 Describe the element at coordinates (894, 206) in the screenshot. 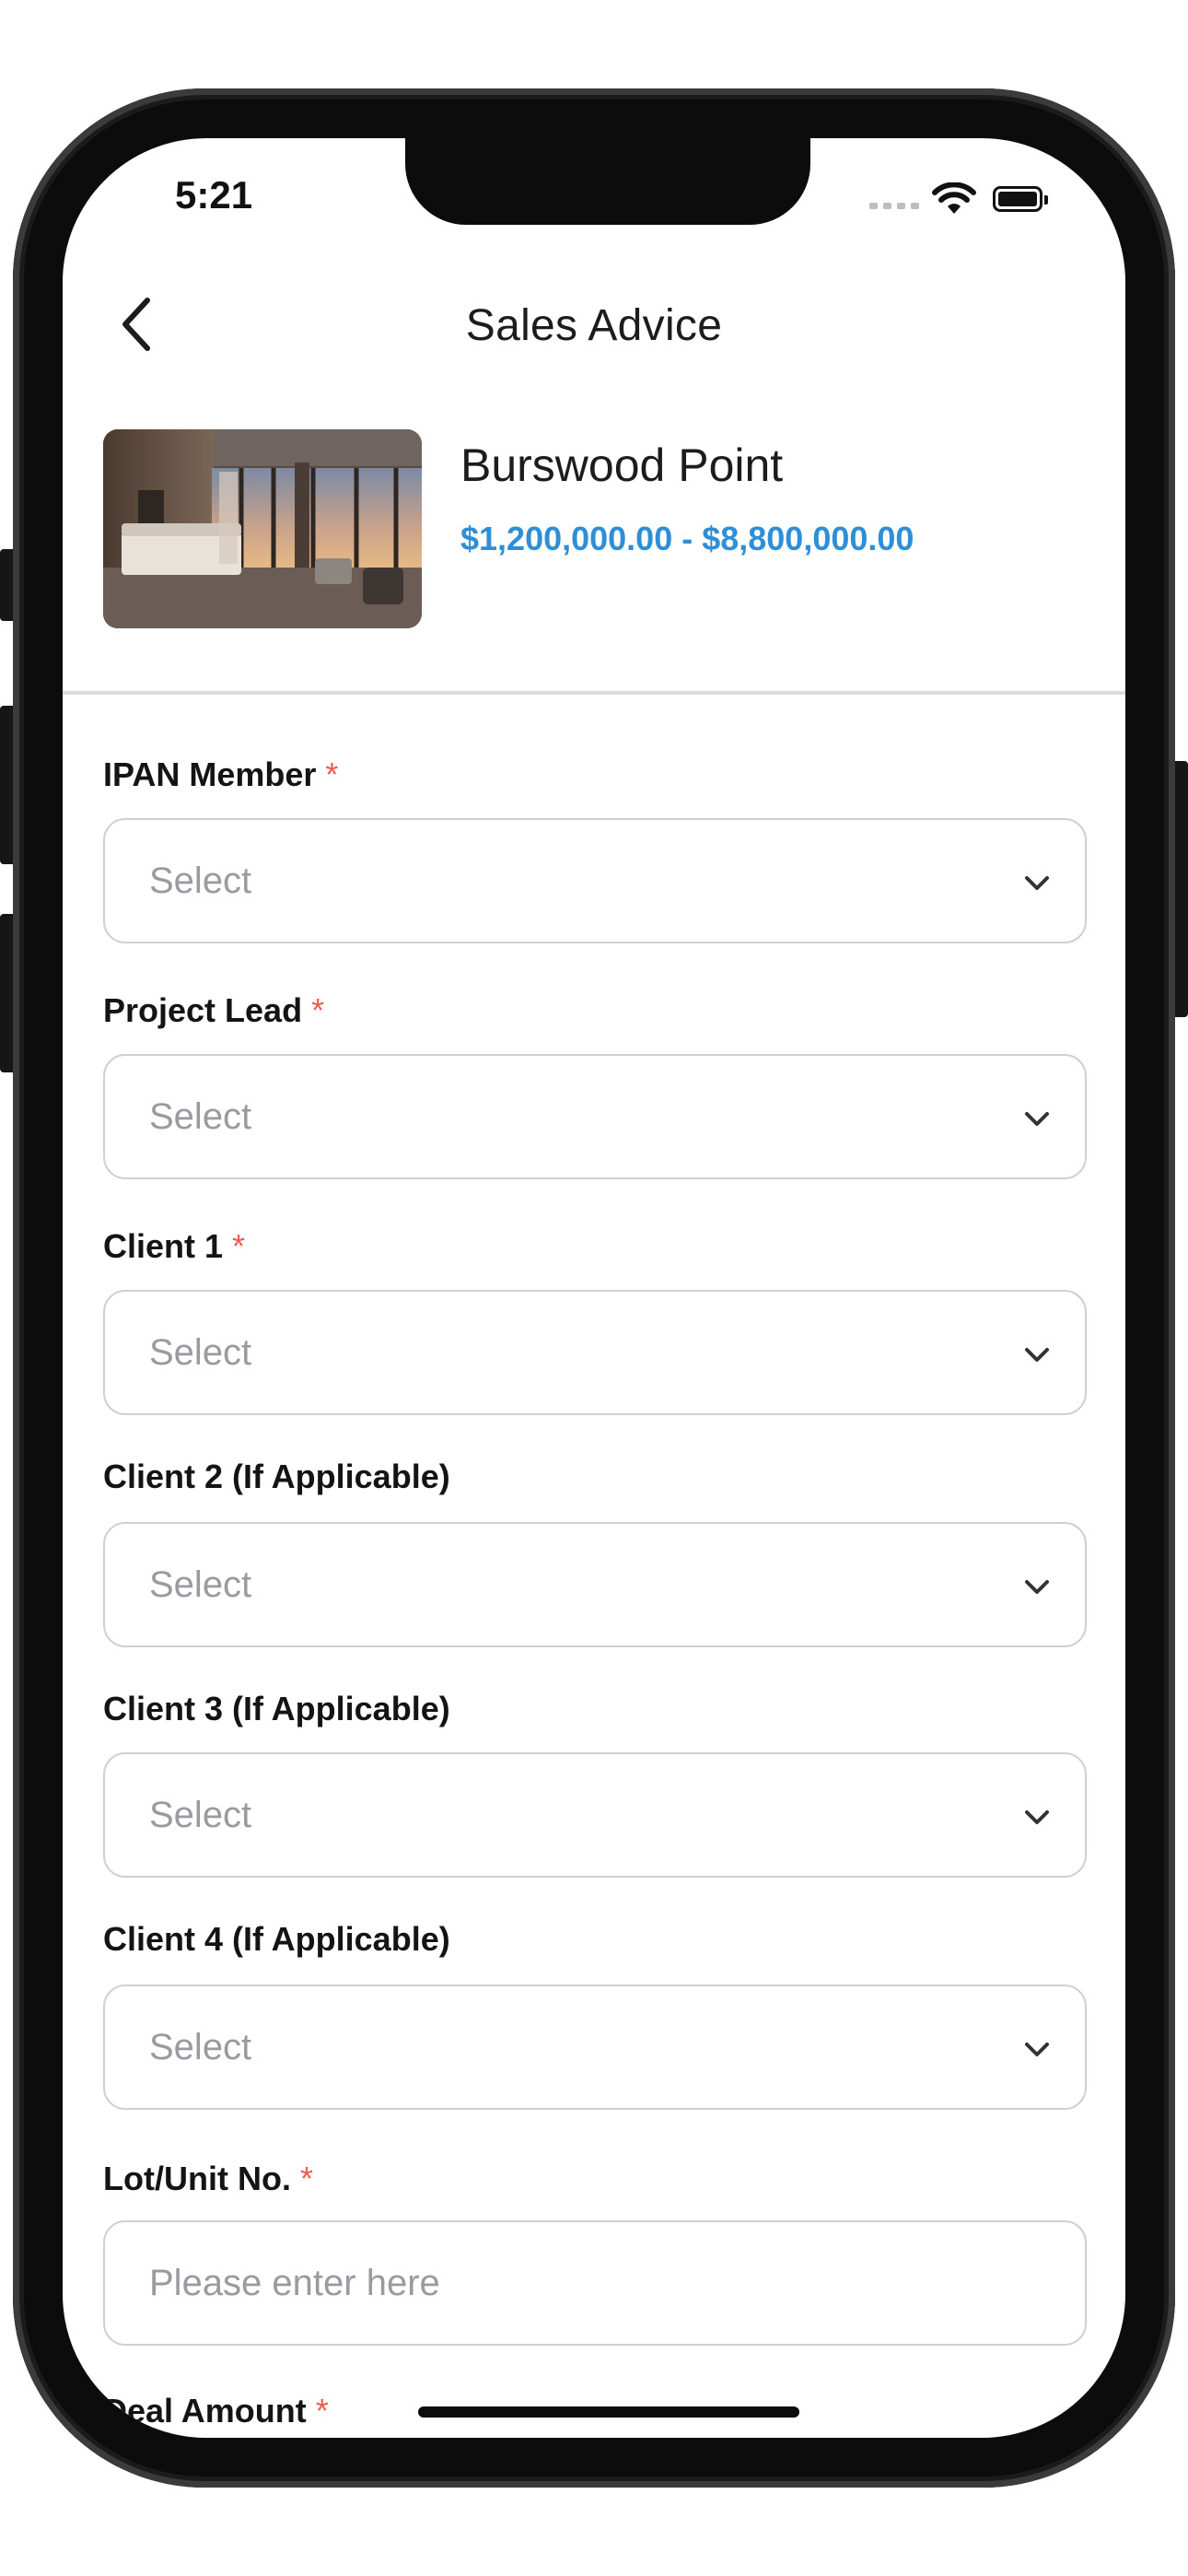

I see `signal-icon` at that location.